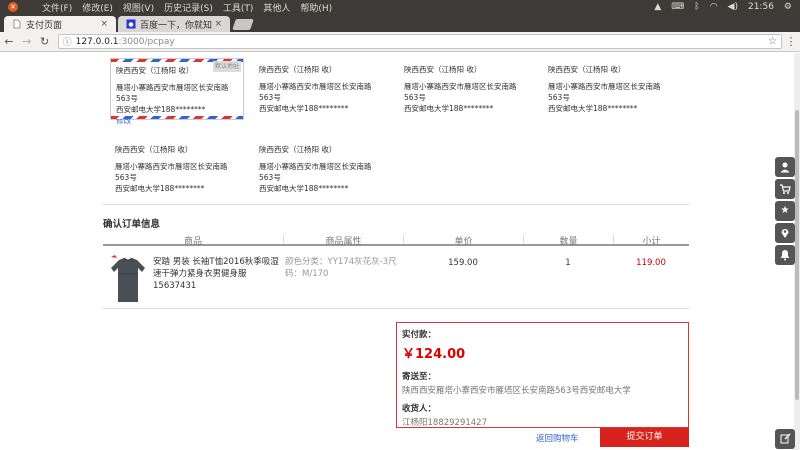  Describe the element at coordinates (785, 167) in the screenshot. I see `user-icon` at that location.